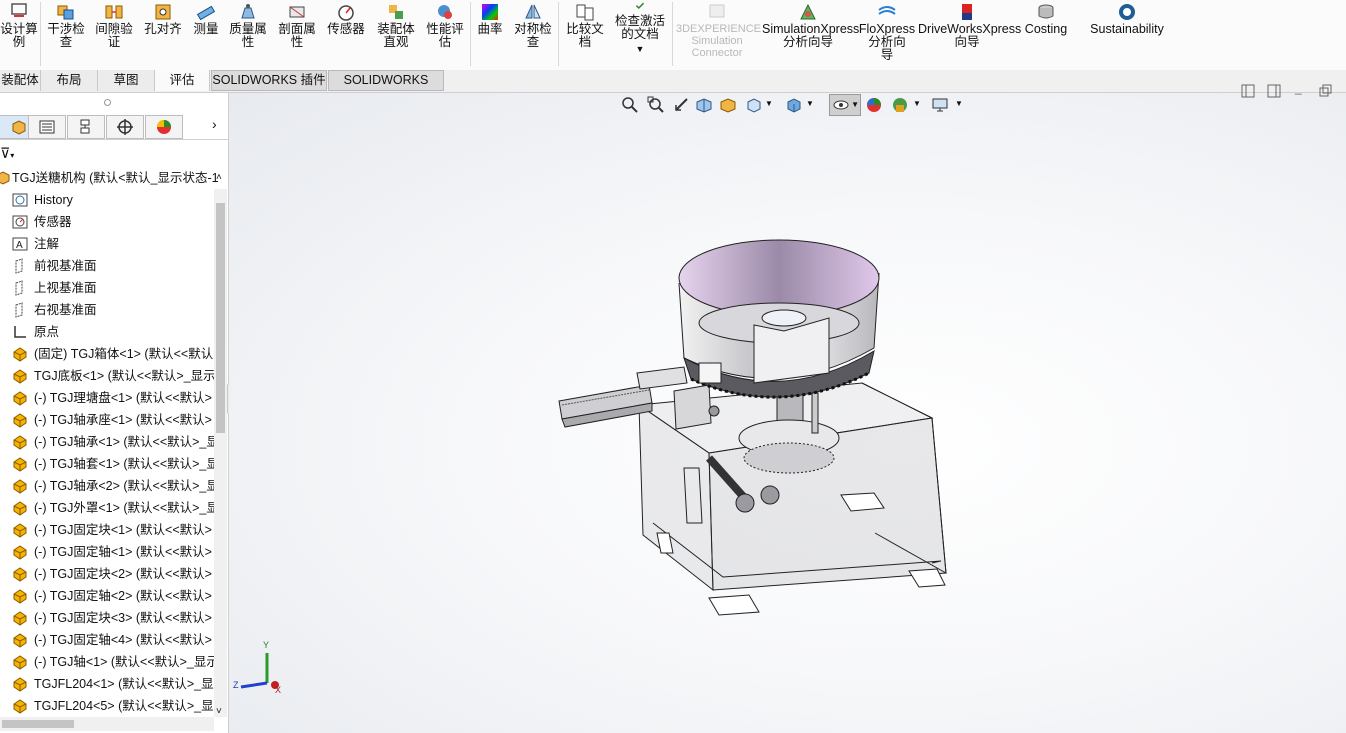  I want to click on ribbon-label: 测量, so click(206, 29).